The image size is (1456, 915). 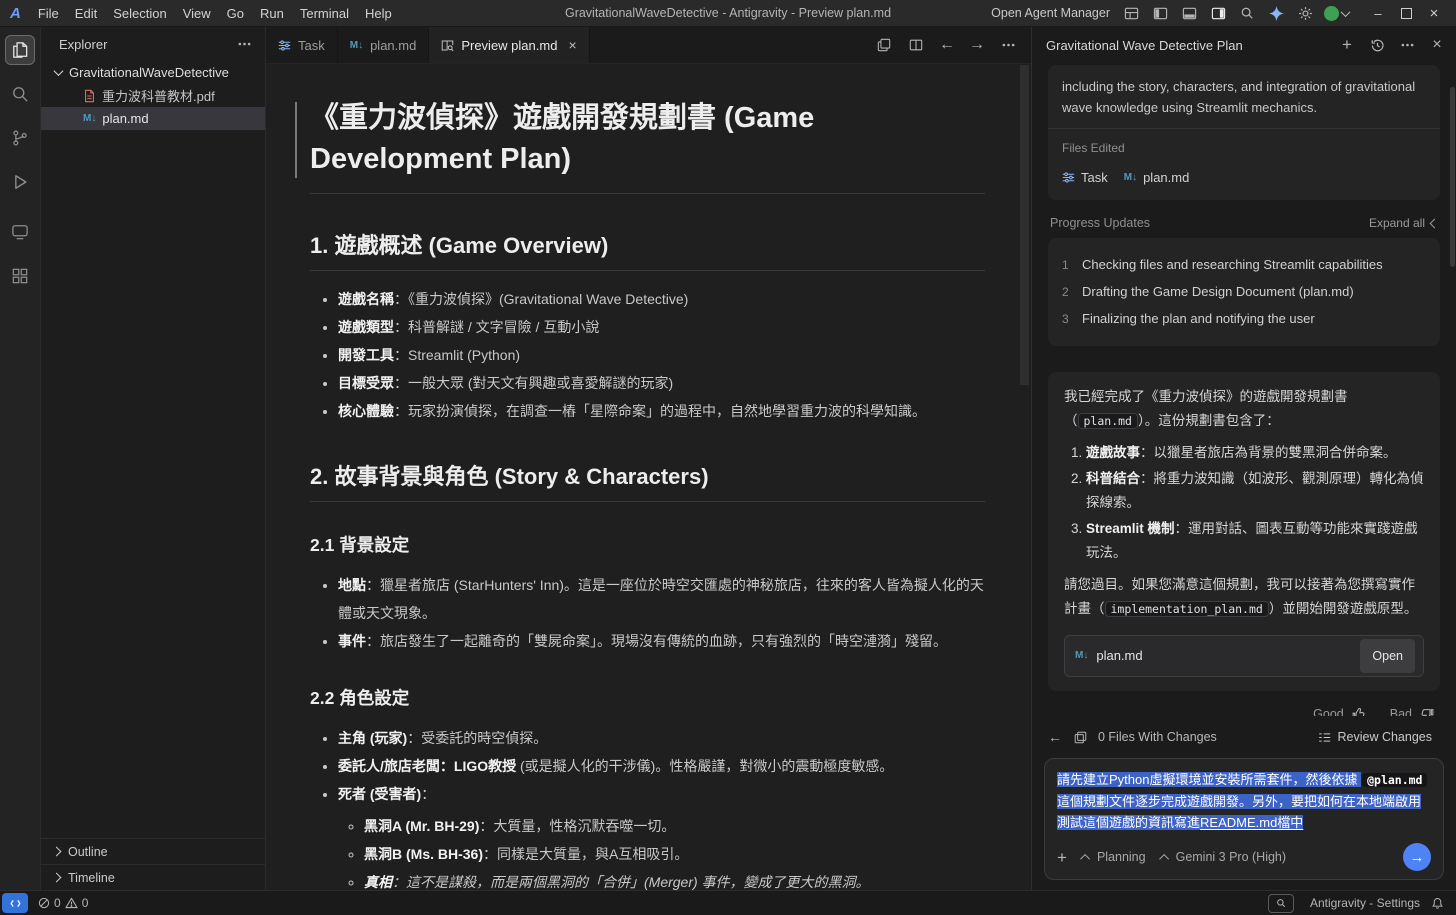 I want to click on preview-heading: 1. 遊戲概述 (Game Overview), so click(x=647, y=250).